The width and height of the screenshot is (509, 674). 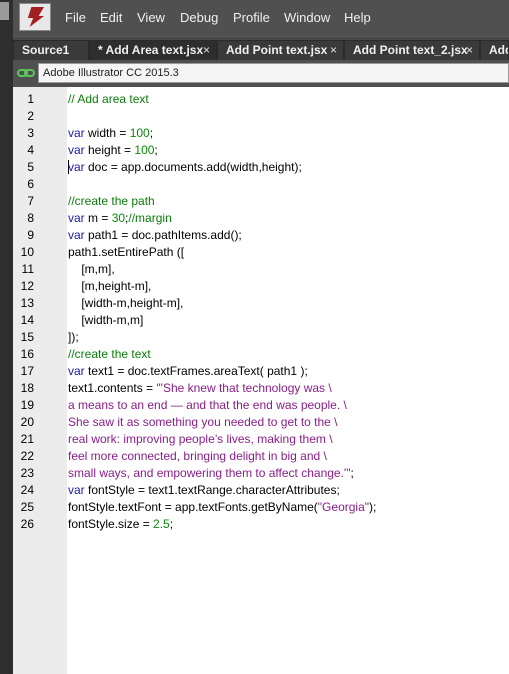 I want to click on code-token: "'She knew that technology was \, so click(x=244, y=388).